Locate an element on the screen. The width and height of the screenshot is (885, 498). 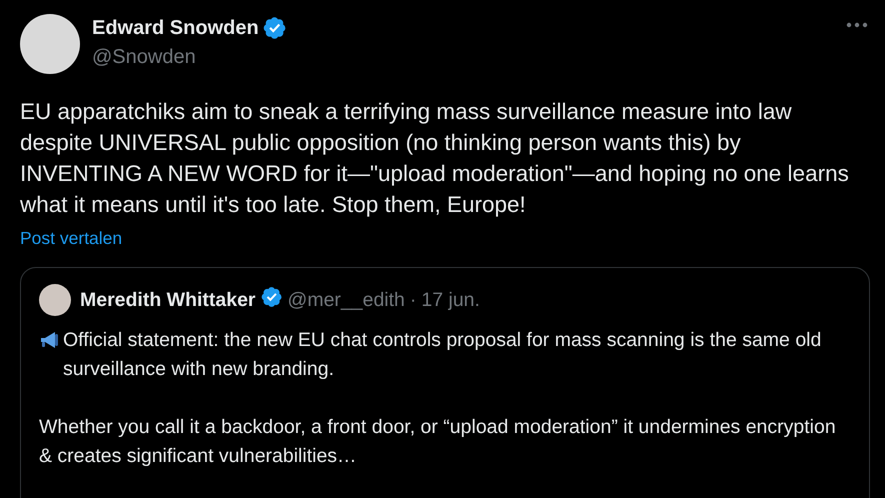
avatar-photo is located at coordinates (55, 300).